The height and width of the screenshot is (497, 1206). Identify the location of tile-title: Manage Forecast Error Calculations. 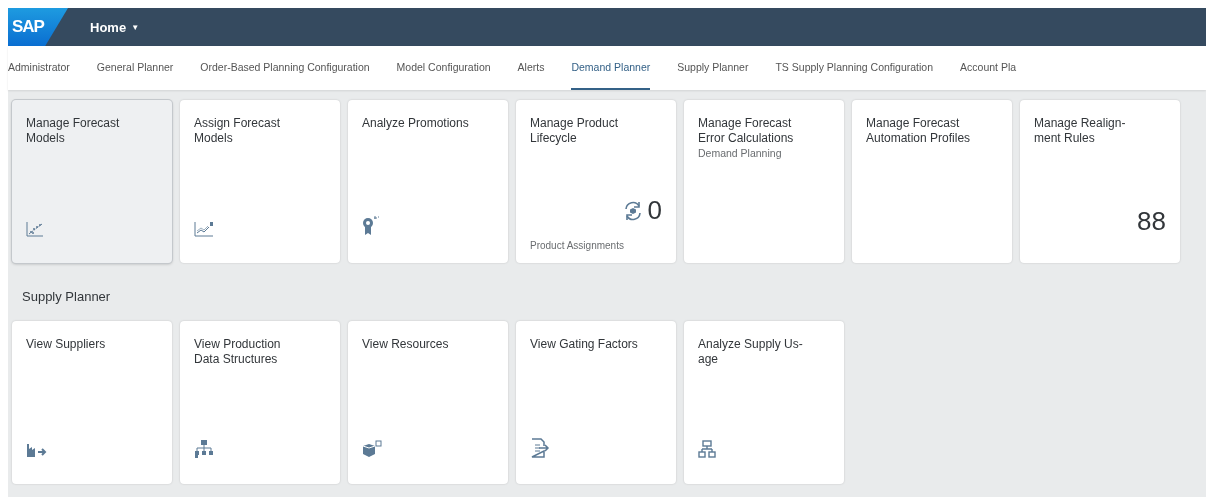
(746, 131).